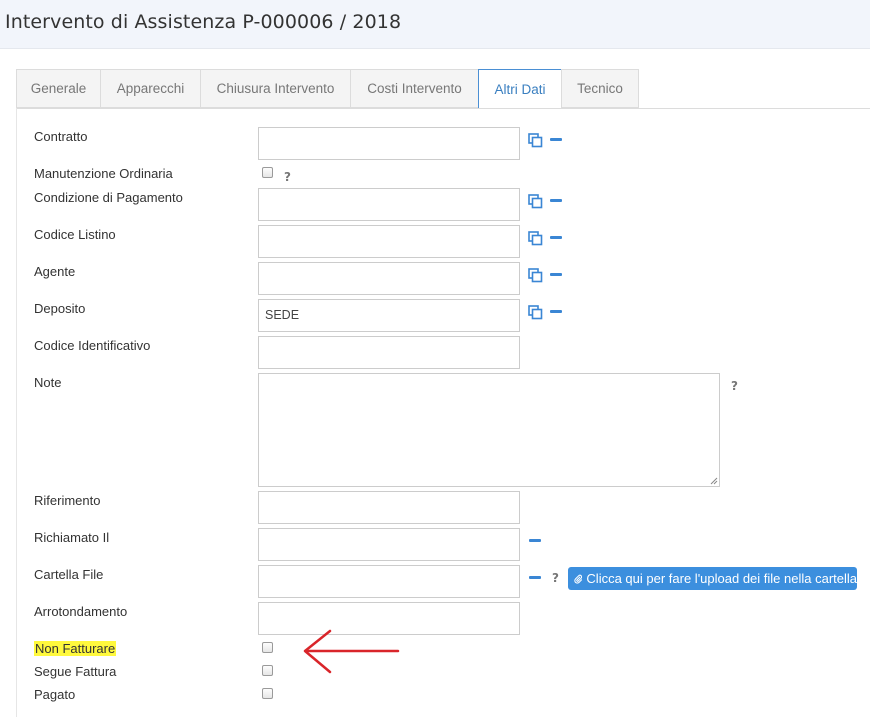 This screenshot has height=717, width=870. What do you see at coordinates (75, 234) in the screenshot?
I see `codice-listino-label: Codice Listino` at bounding box center [75, 234].